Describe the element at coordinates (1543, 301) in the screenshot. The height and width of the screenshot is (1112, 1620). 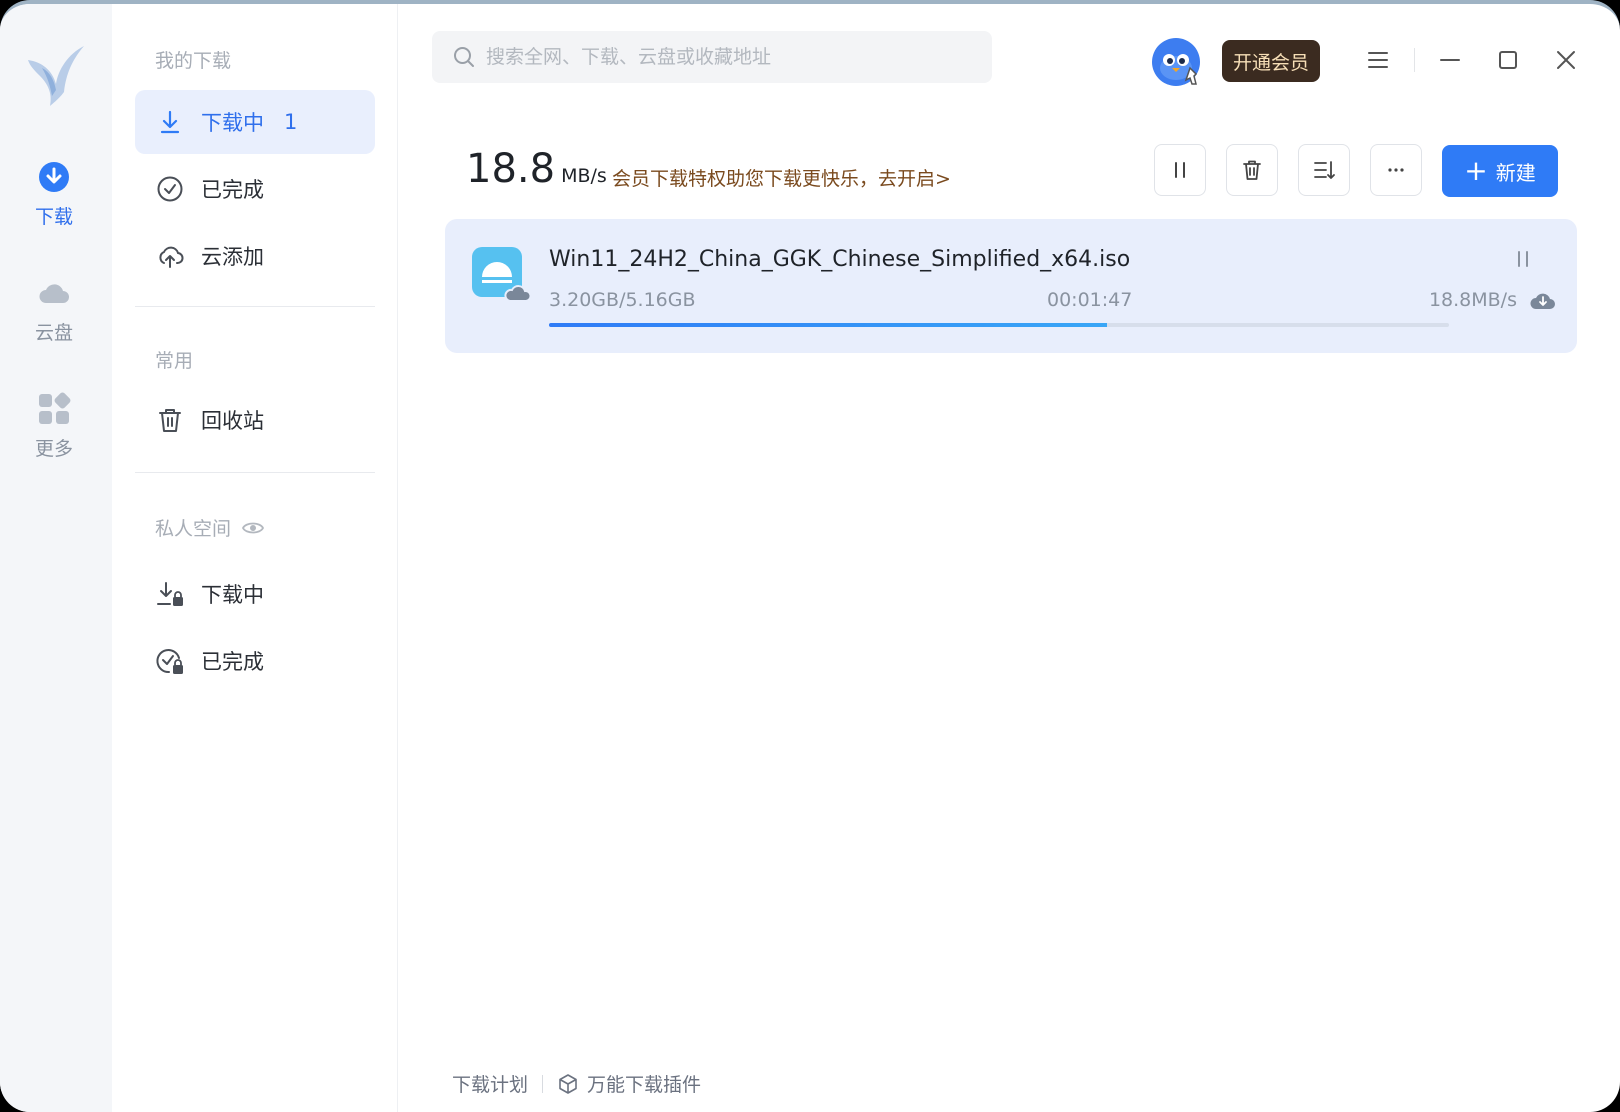
I see `cloud-accelerate-icon` at that location.